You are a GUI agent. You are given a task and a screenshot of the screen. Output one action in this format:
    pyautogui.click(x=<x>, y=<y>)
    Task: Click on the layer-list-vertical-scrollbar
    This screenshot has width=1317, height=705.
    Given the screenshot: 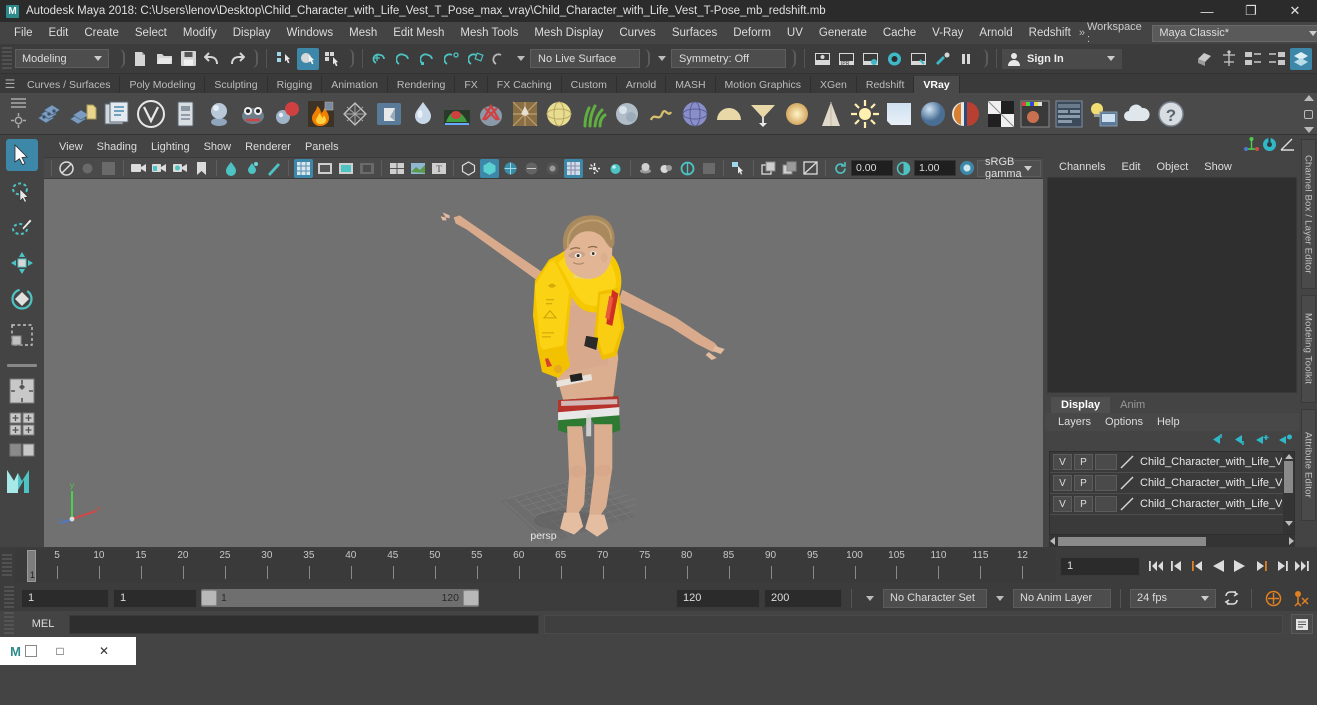 What is the action you would take?
    pyautogui.click(x=1288, y=493)
    